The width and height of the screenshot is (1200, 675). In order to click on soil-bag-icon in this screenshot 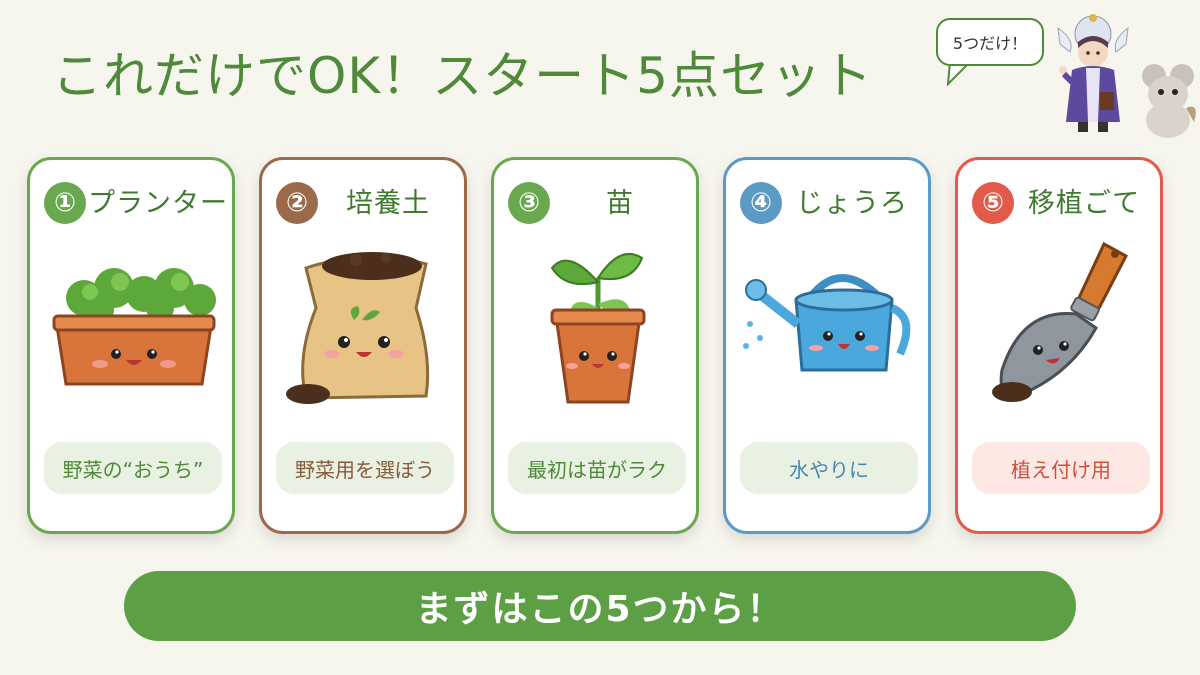, I will do `click(358, 328)`.